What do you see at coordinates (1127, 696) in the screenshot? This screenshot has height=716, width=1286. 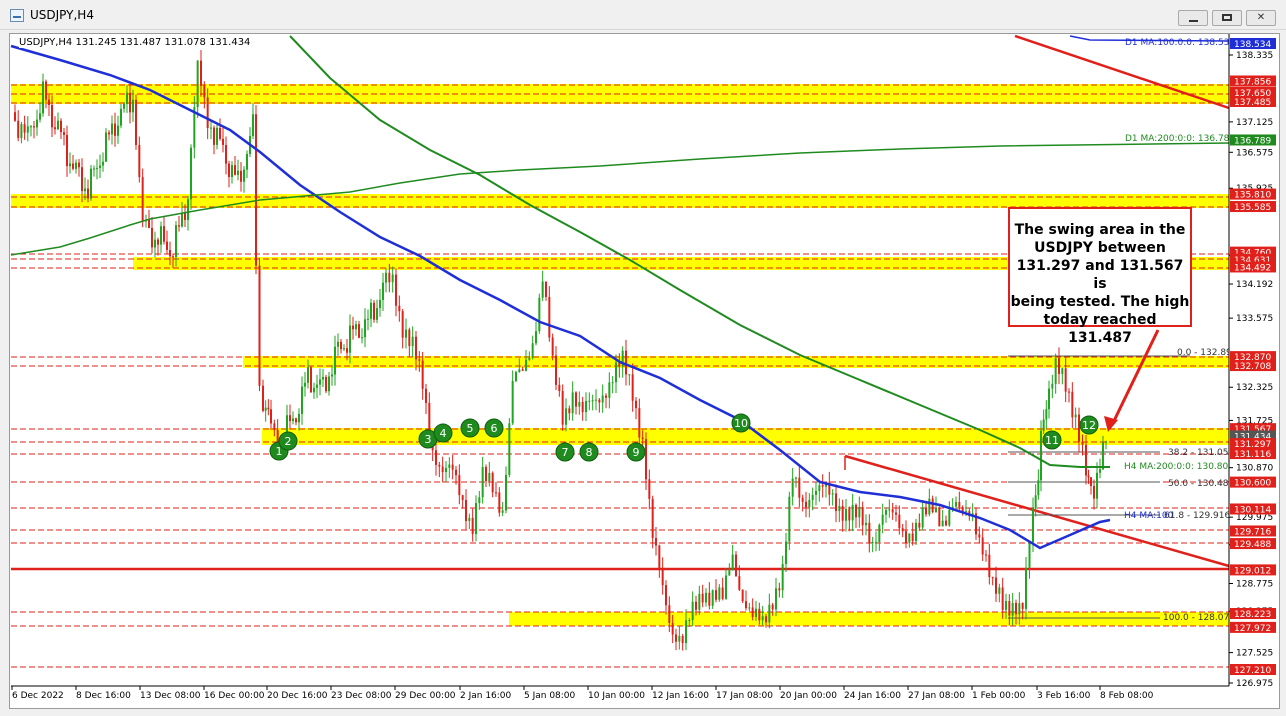 I see `time-tick-label: 8 Feb 08:00` at bounding box center [1127, 696].